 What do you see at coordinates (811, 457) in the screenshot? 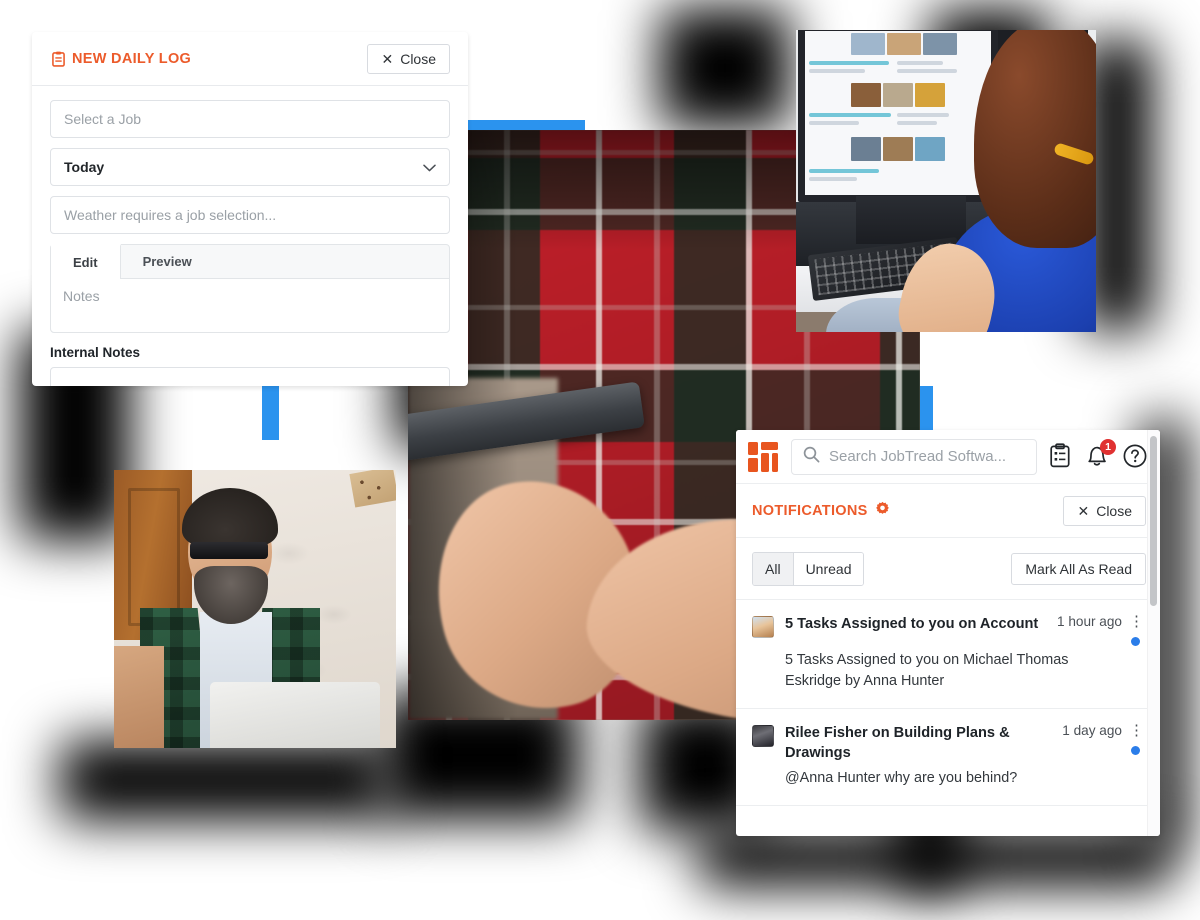
I see `search-icon` at bounding box center [811, 457].